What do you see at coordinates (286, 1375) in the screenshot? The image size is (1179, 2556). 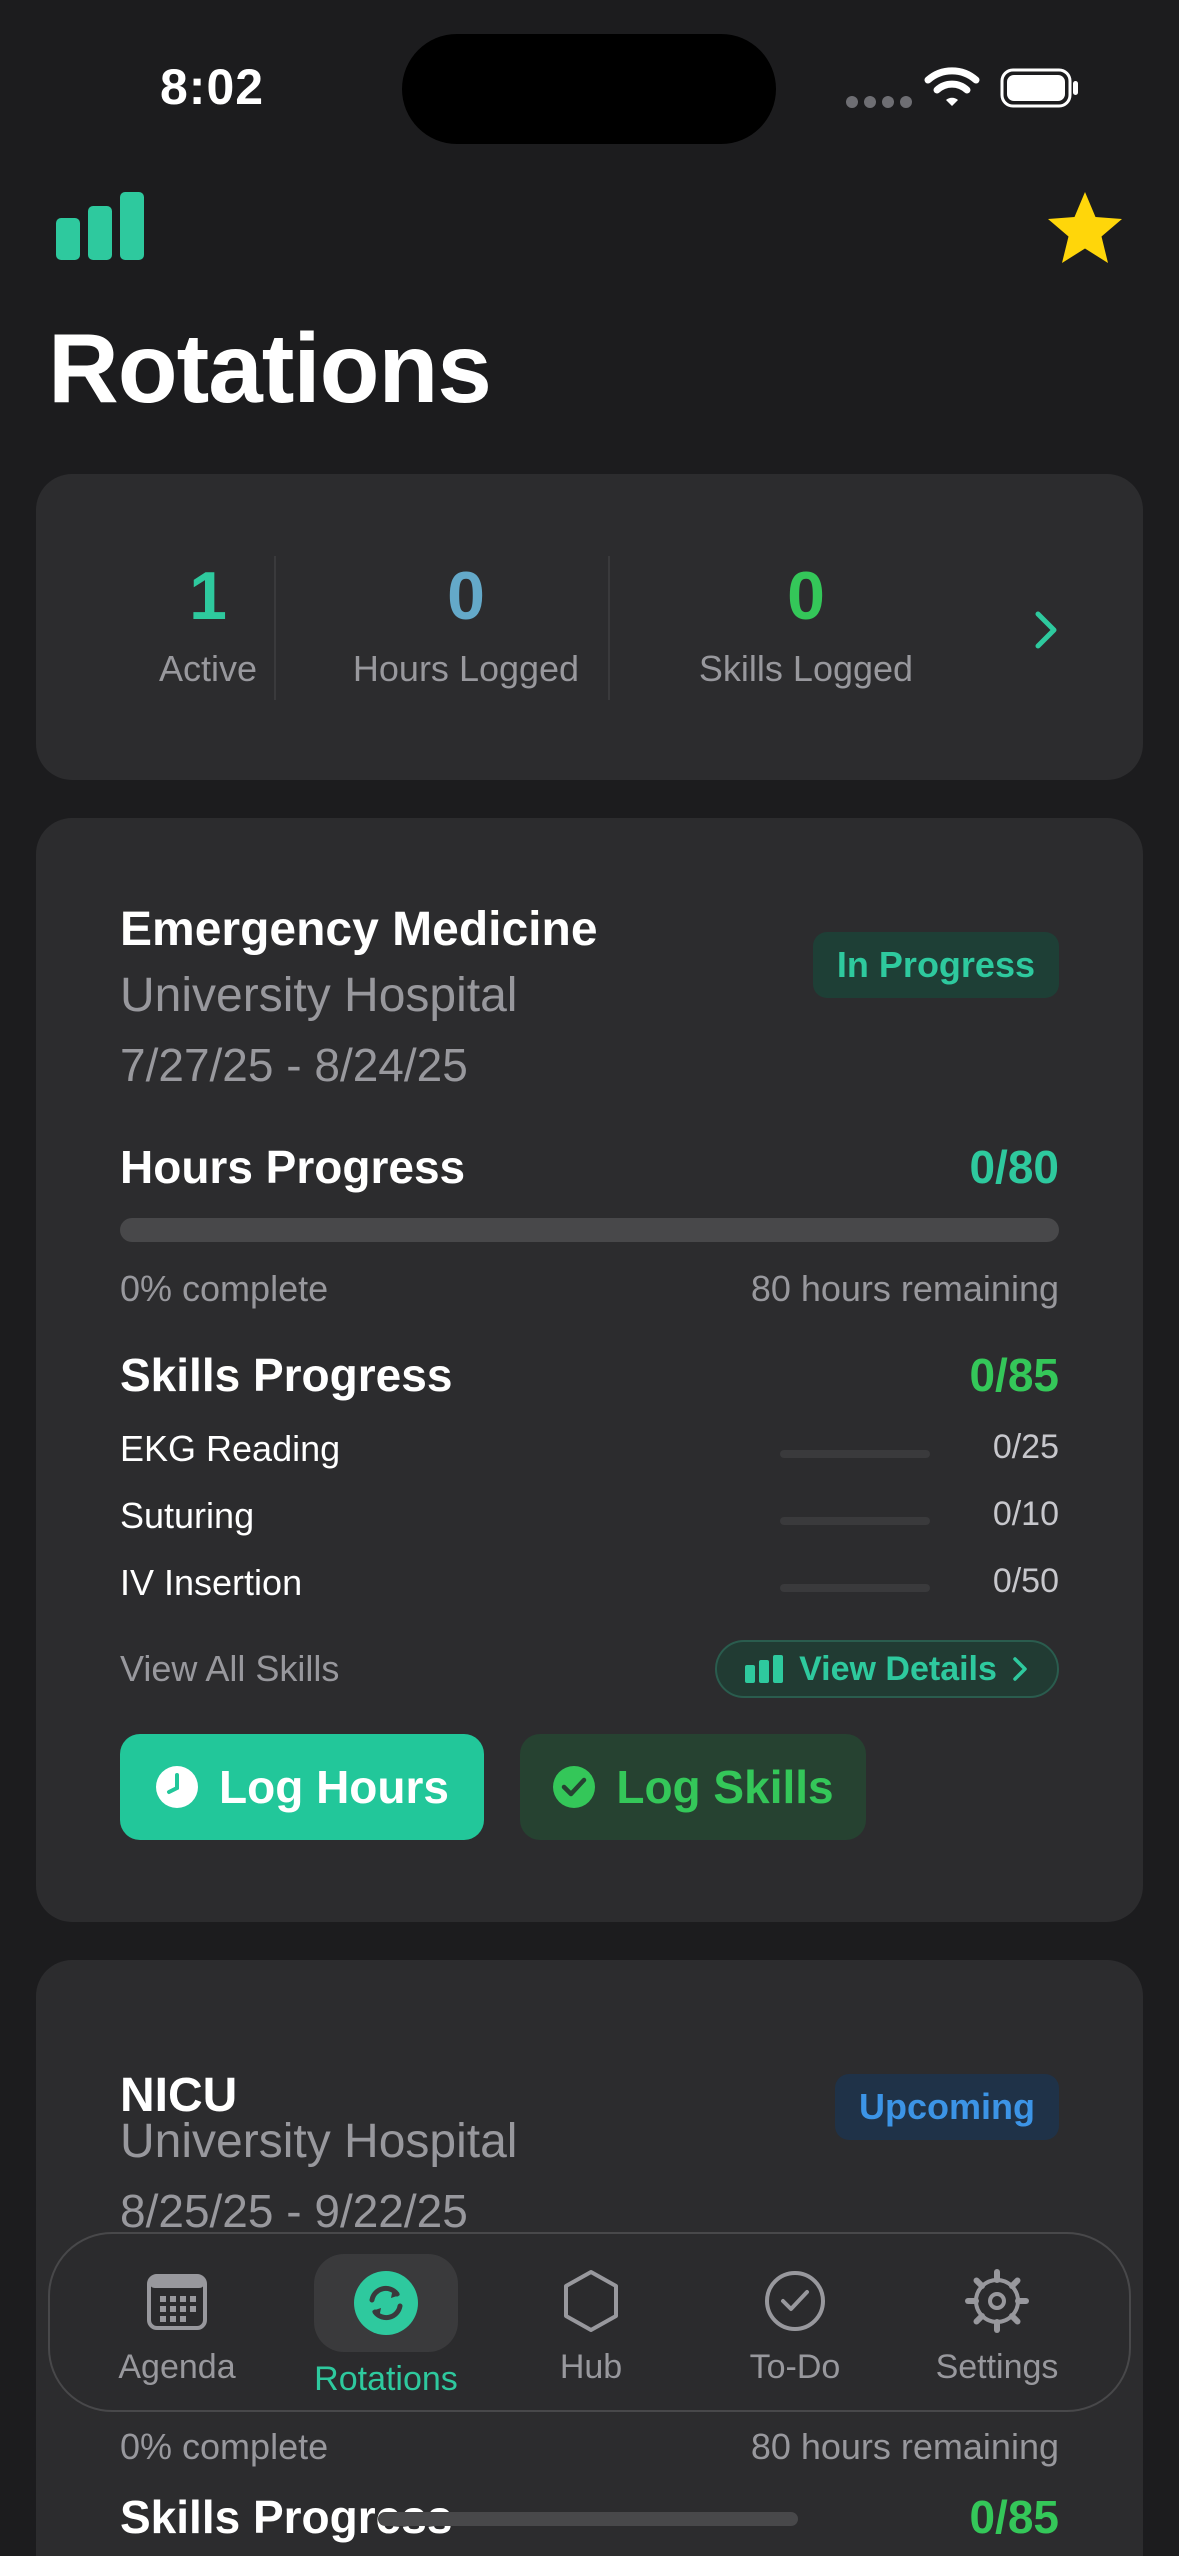 I see `skills-progress-title: Skills Progress` at bounding box center [286, 1375].